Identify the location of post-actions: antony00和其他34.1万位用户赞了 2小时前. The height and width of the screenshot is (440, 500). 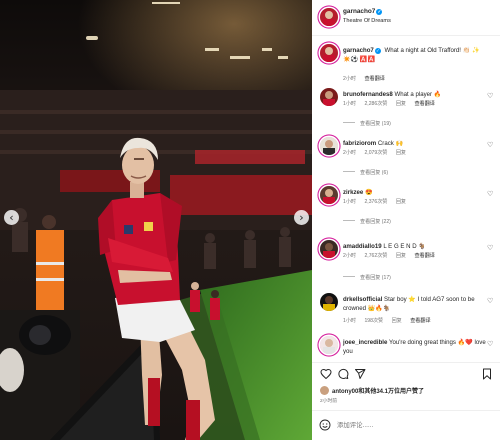
(406, 385).